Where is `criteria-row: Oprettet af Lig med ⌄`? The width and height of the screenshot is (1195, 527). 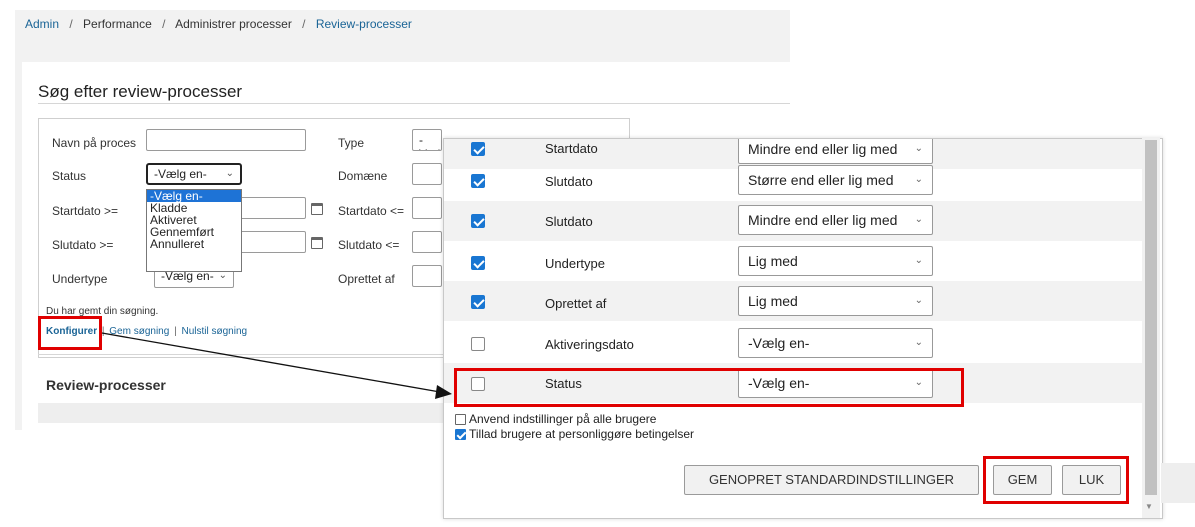 criteria-row: Oprettet af Lig med ⌄ is located at coordinates (794, 301).